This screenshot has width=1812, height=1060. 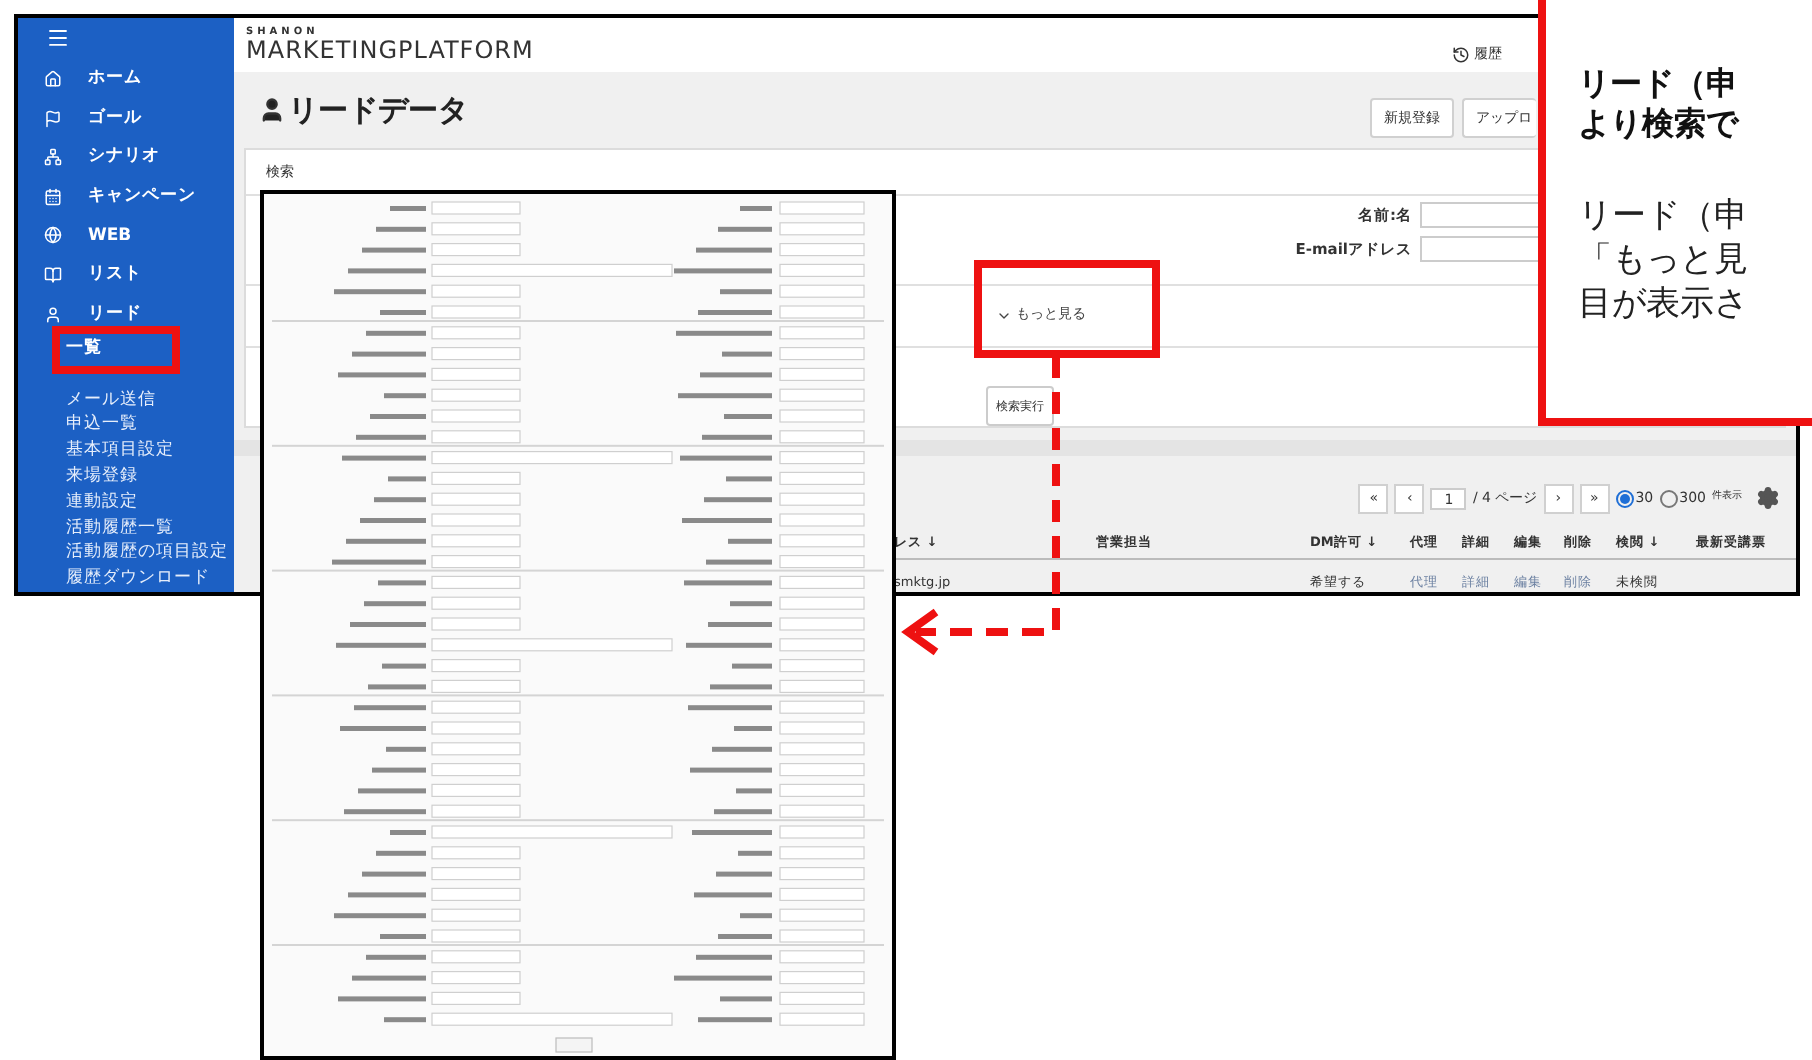 I want to click on sidebar-subitem: 活動履歴一覧, so click(x=150, y=528).